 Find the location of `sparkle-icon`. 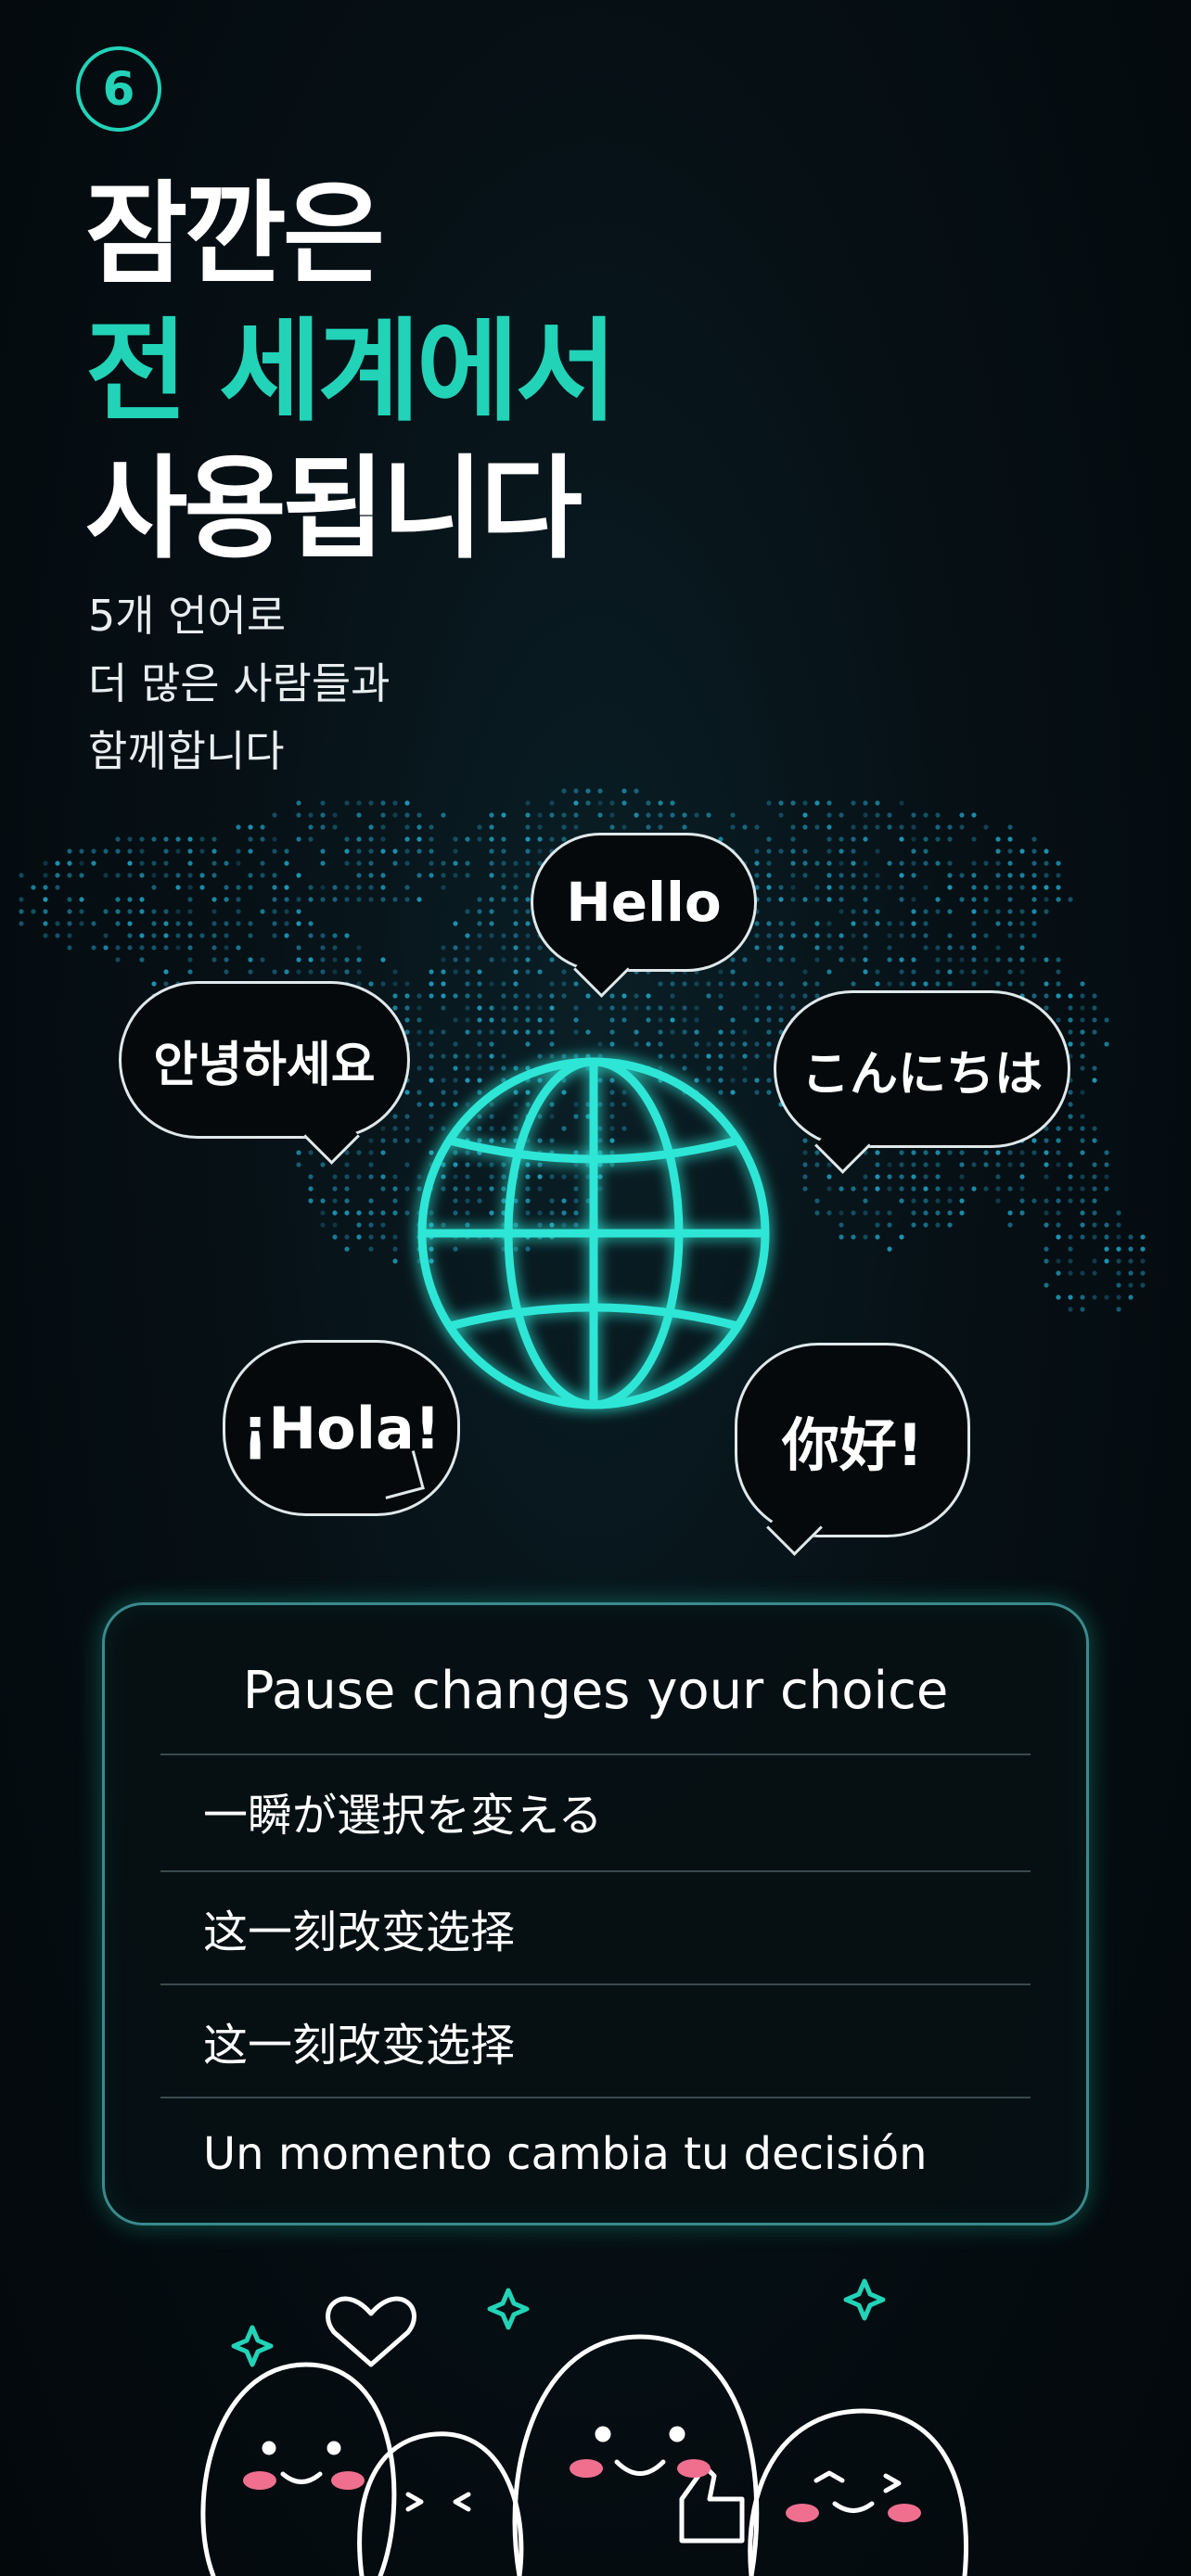

sparkle-icon is located at coordinates (864, 2299).